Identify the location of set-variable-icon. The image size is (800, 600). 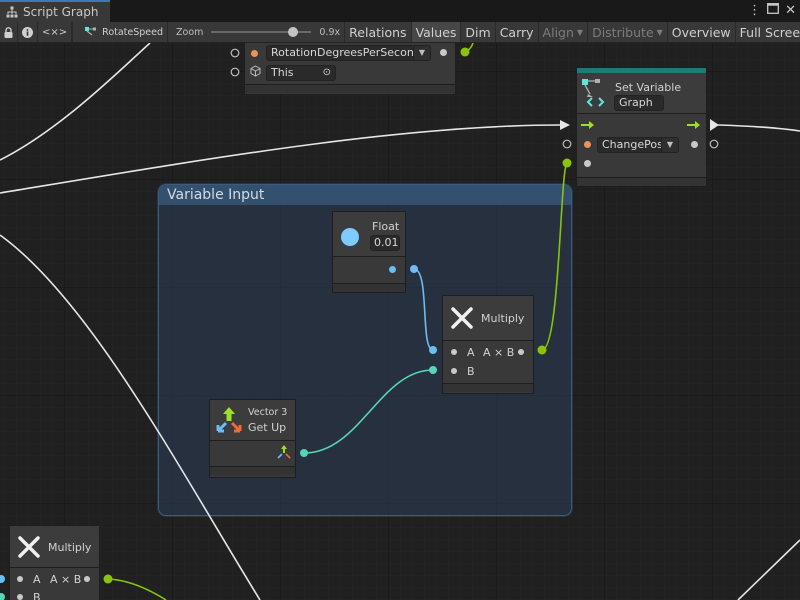
(593, 93).